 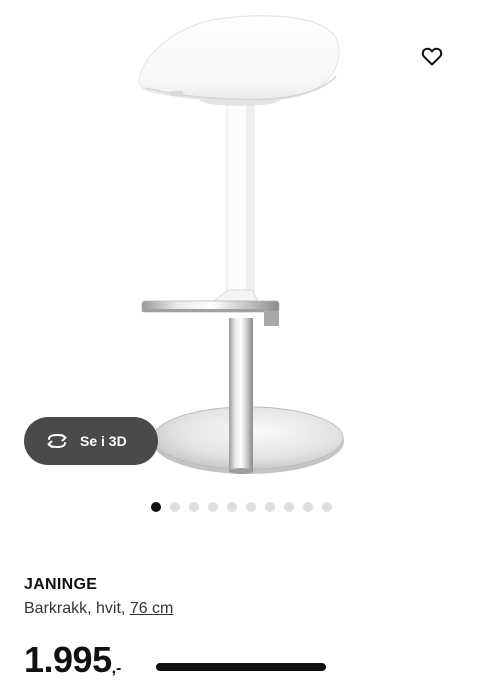 What do you see at coordinates (116, 668) in the screenshot?
I see `price-suffix: ,-` at bounding box center [116, 668].